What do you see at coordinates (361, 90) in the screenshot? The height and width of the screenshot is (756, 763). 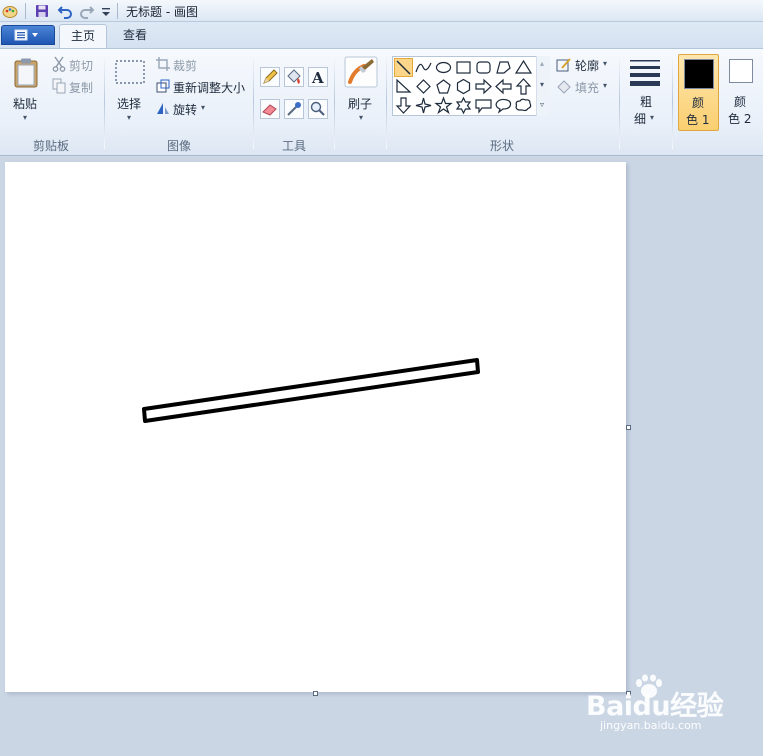 I see `brushes-button: 刷子 ▾` at bounding box center [361, 90].